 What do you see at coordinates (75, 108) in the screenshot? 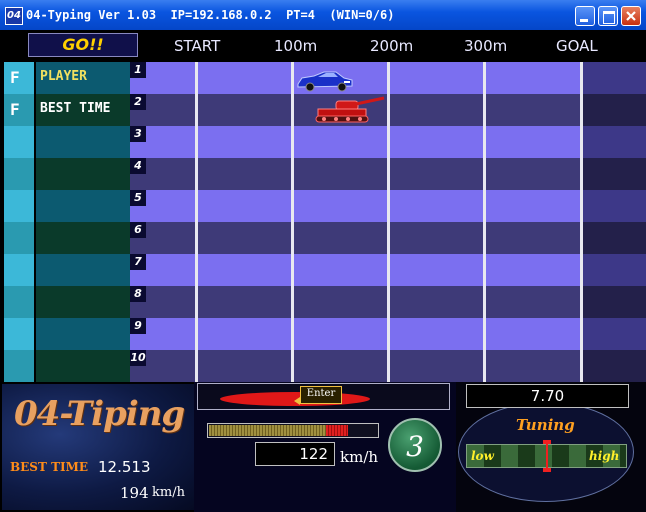
I see `racer-name: BEST TIME` at bounding box center [75, 108].